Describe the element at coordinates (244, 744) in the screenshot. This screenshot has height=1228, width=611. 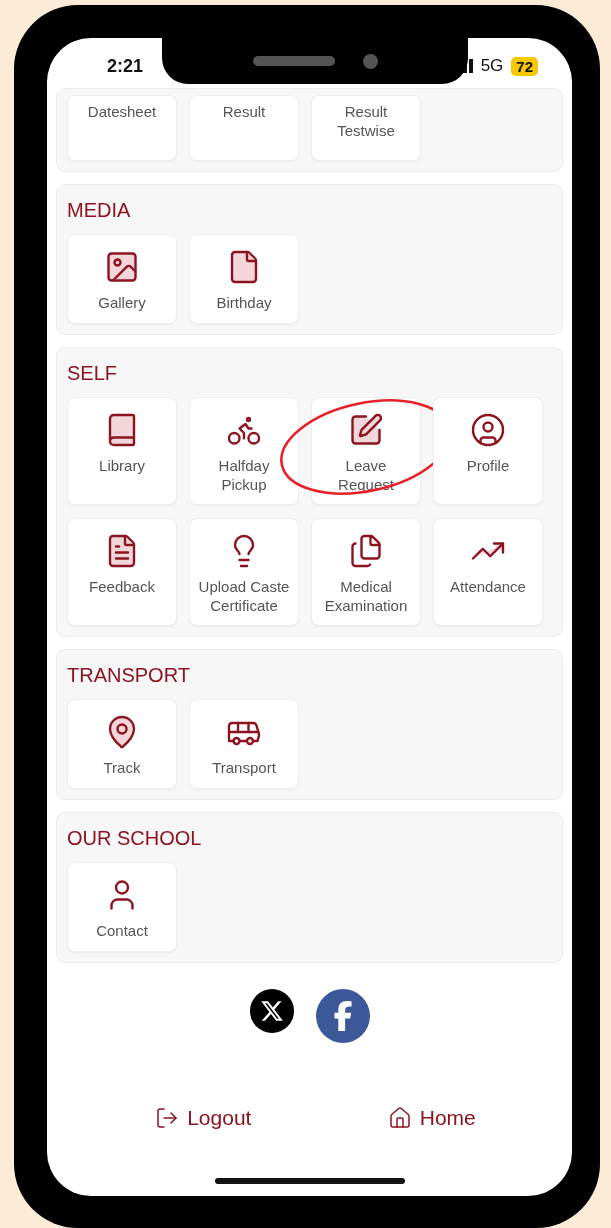
I see `menu-tile: Transport` at that location.